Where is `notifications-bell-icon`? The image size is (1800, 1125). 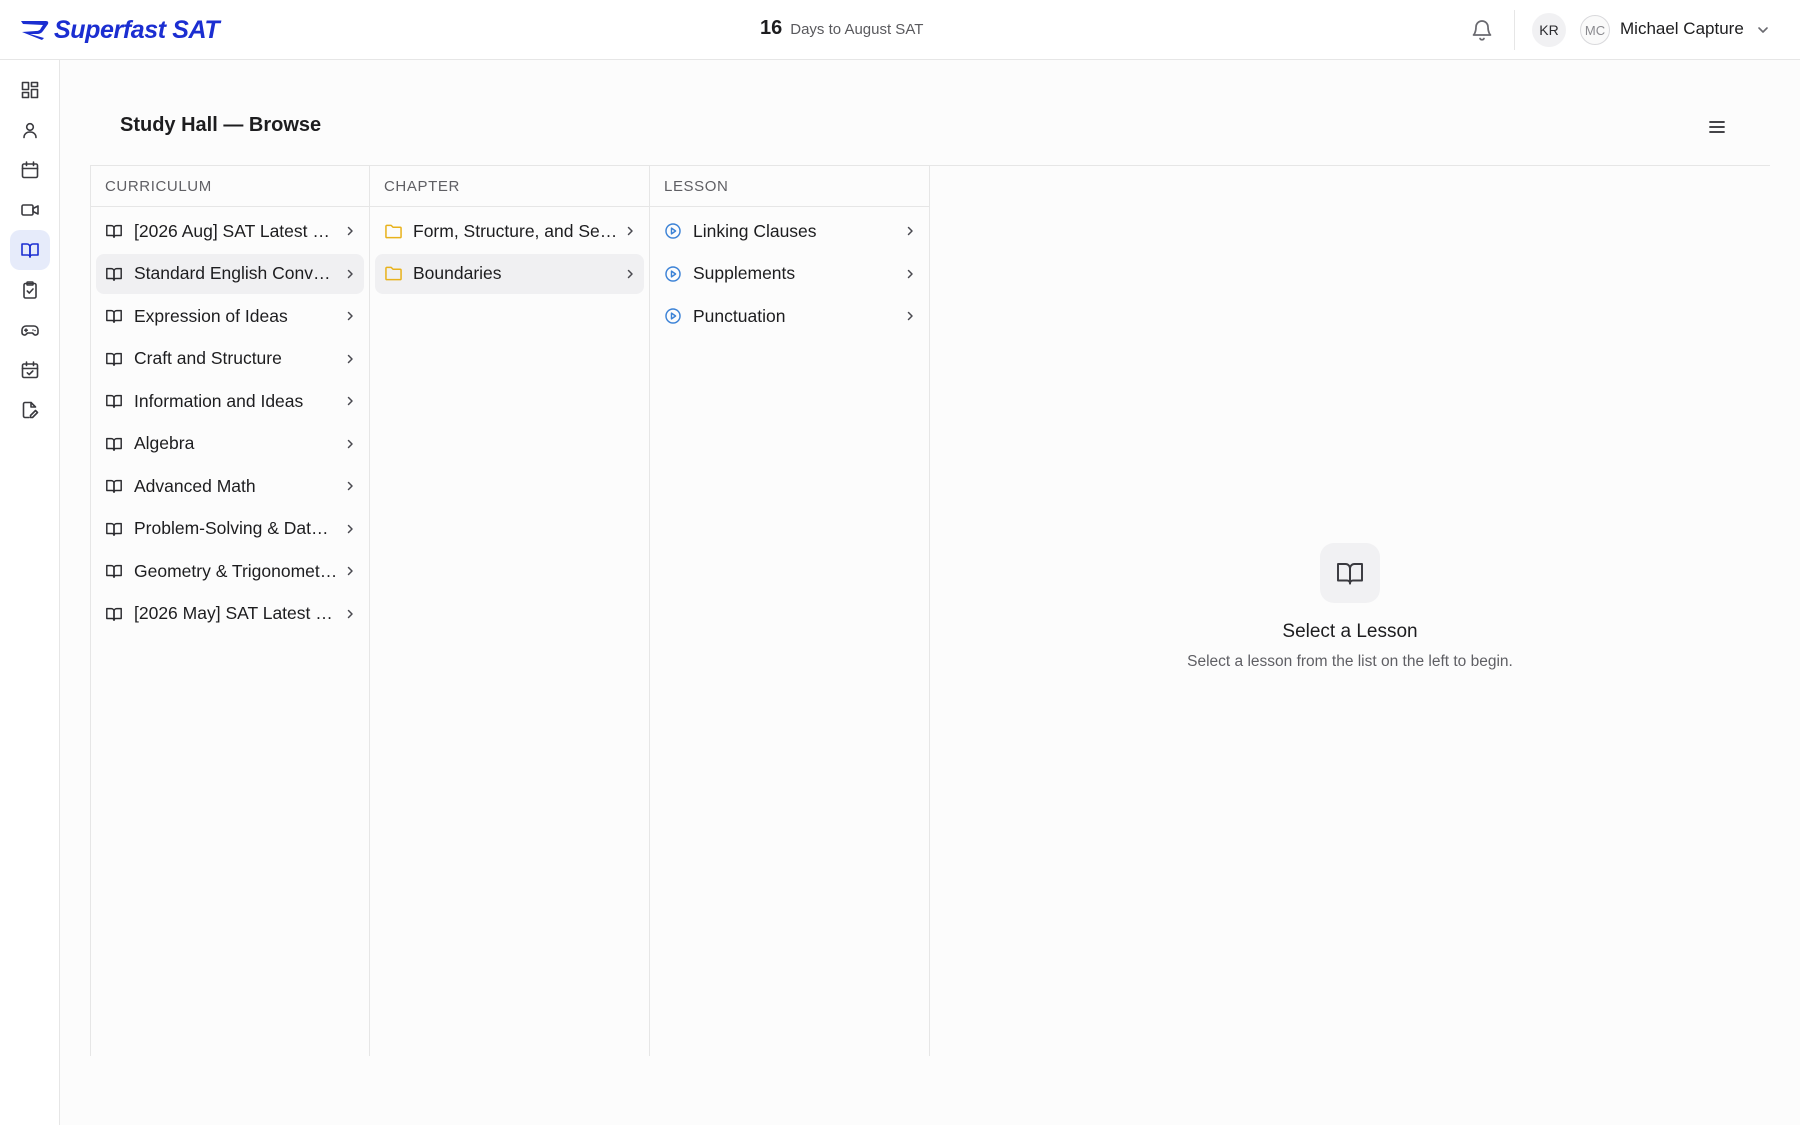
notifications-bell-icon is located at coordinates (1482, 30).